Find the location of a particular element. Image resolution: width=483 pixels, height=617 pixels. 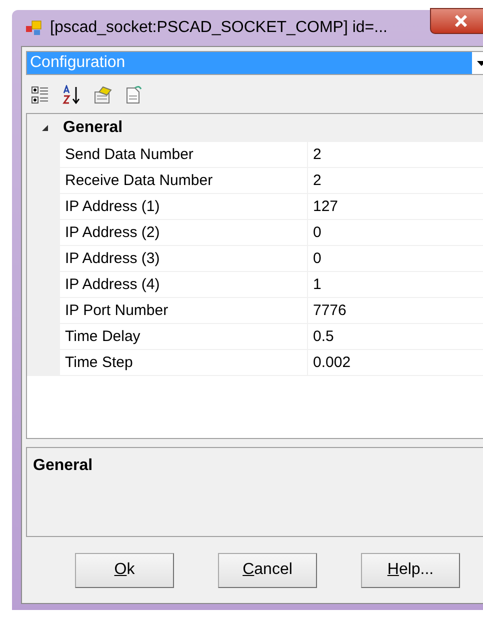

property-name: IP Address (2) is located at coordinates (183, 233).